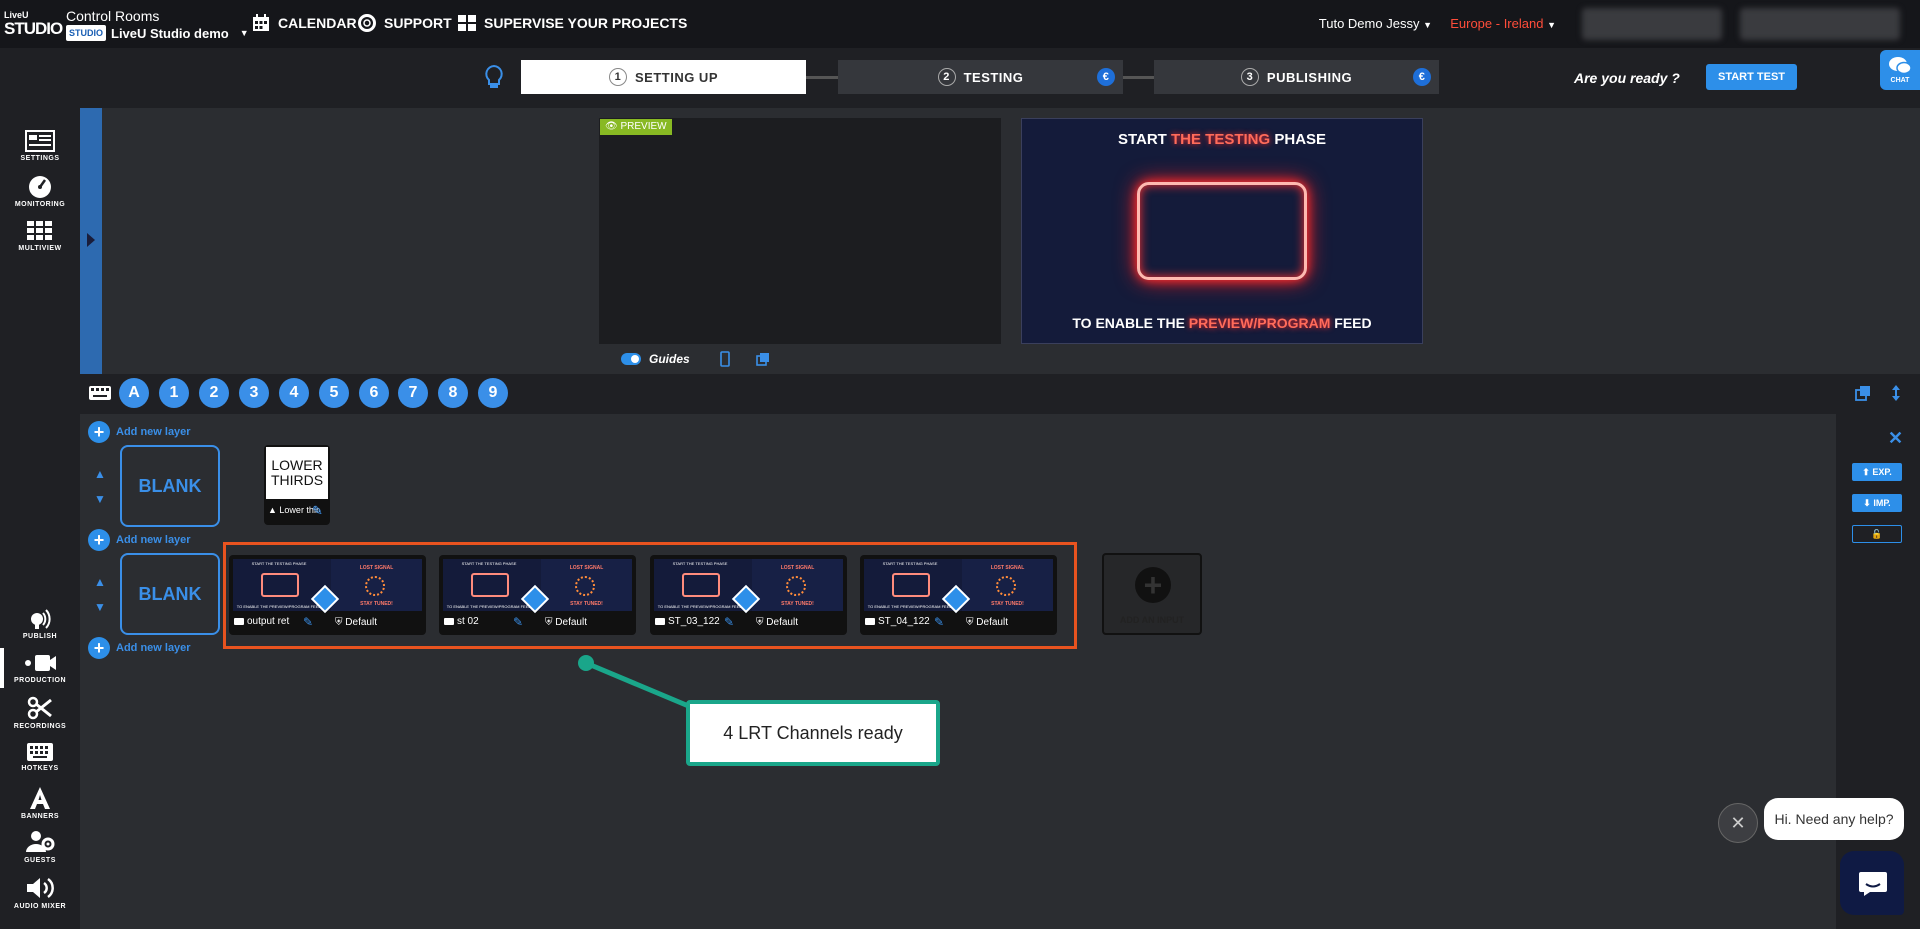 This screenshot has height=929, width=1920. What do you see at coordinates (100, 393) in the screenshot?
I see `keyboard-icon` at bounding box center [100, 393].